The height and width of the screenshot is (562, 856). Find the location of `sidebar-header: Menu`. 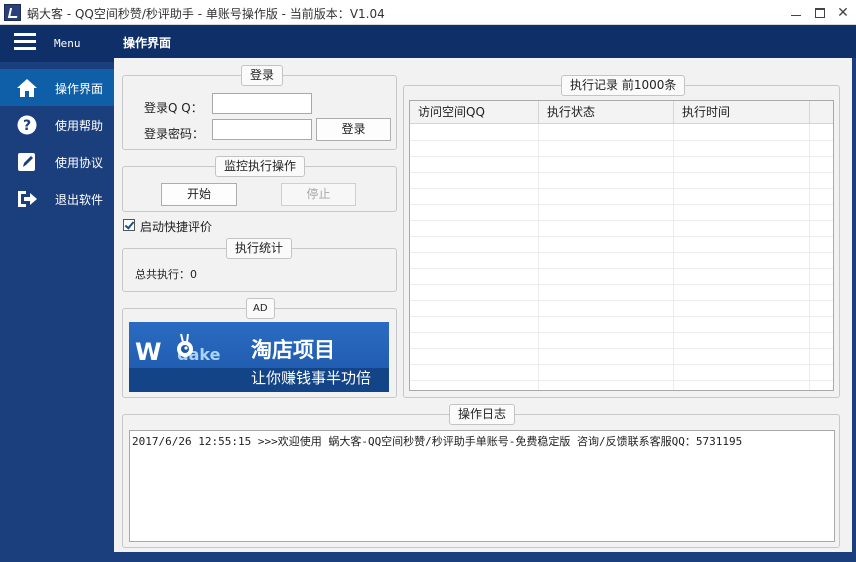

sidebar-header: Menu is located at coordinates (57, 43).